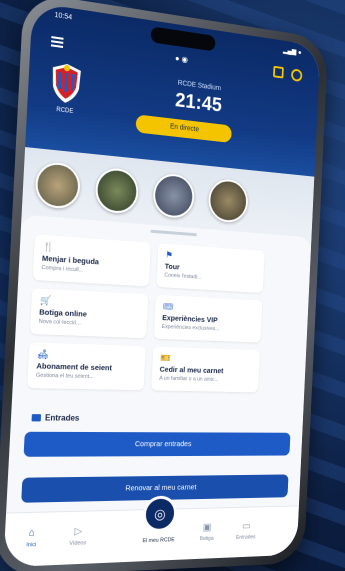 This screenshot has height=571, width=345. What do you see at coordinates (65, 111) in the screenshot?
I see `club-short-name: RCDE` at bounding box center [65, 111].